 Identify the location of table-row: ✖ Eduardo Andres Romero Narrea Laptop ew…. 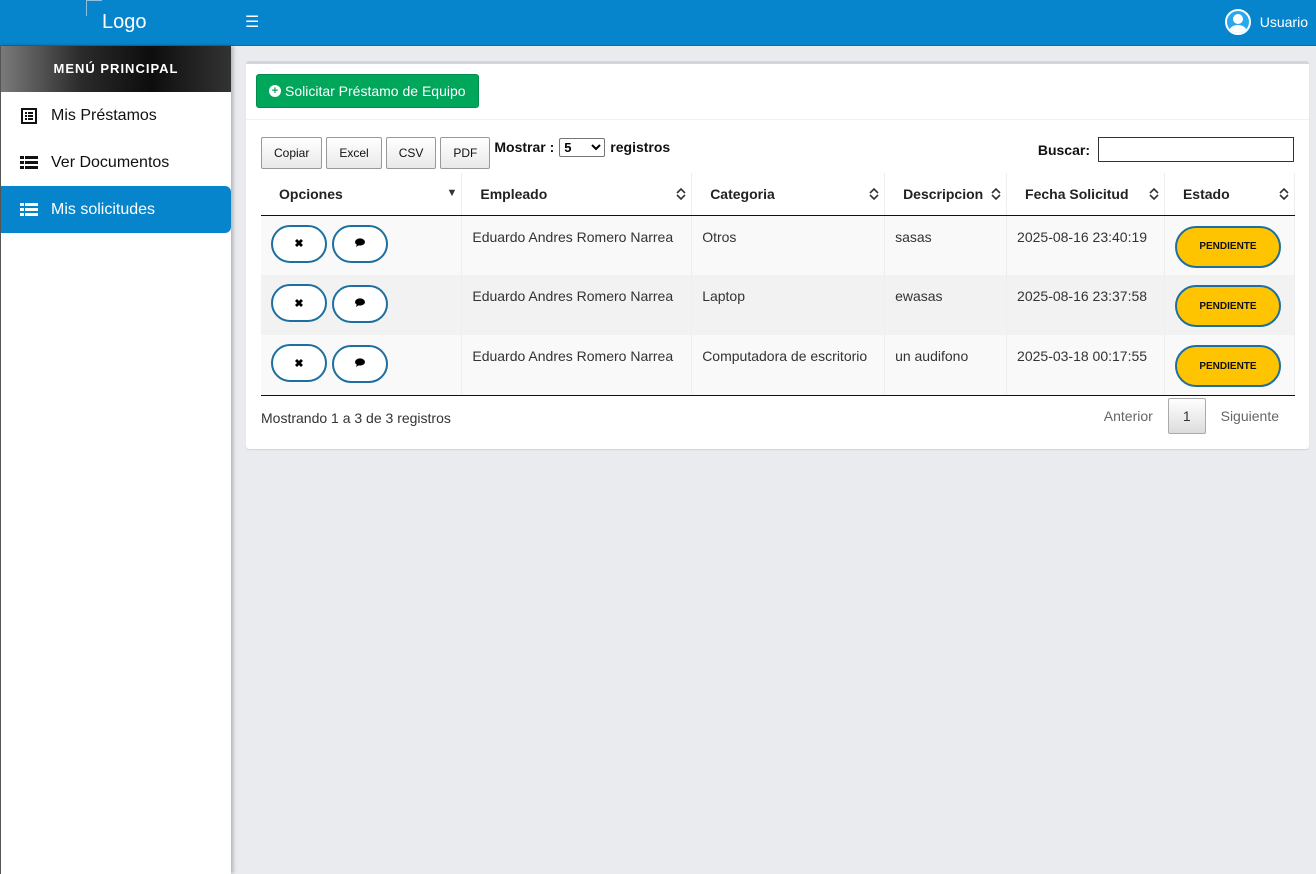
(778, 305).